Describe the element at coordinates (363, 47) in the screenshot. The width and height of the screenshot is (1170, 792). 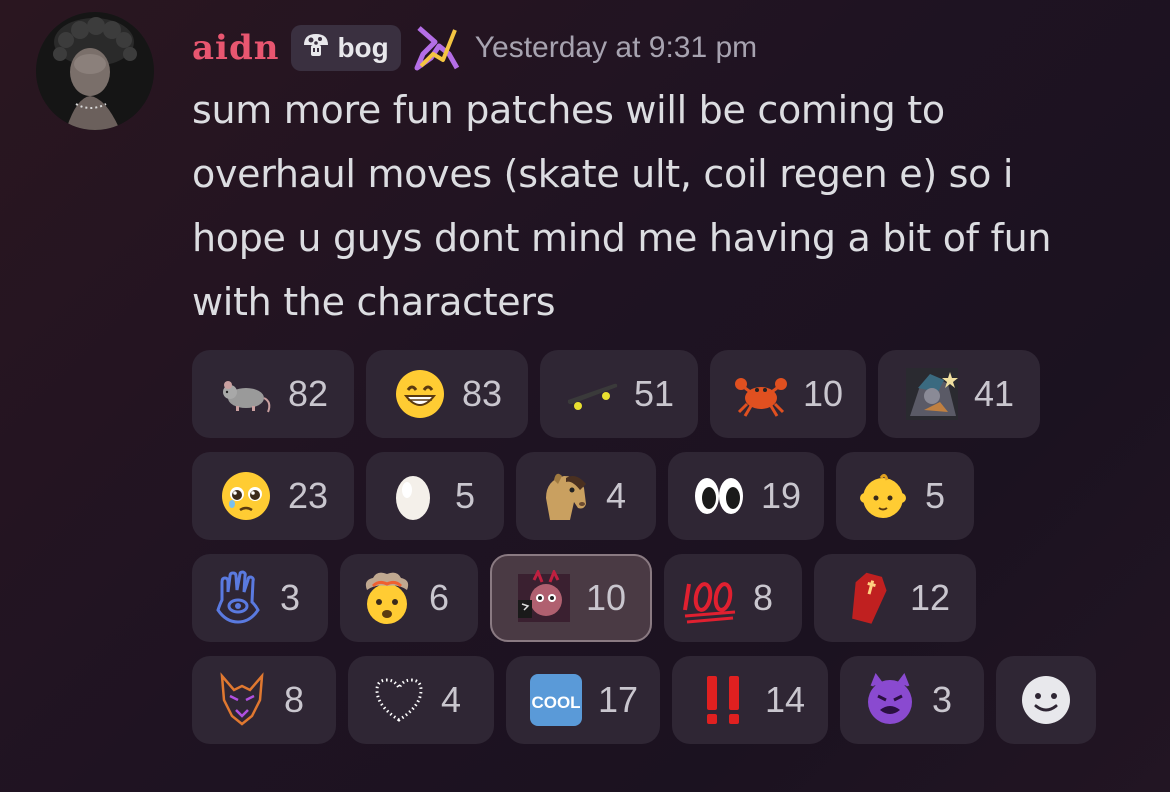
I see `server-tag-label: bog` at that location.